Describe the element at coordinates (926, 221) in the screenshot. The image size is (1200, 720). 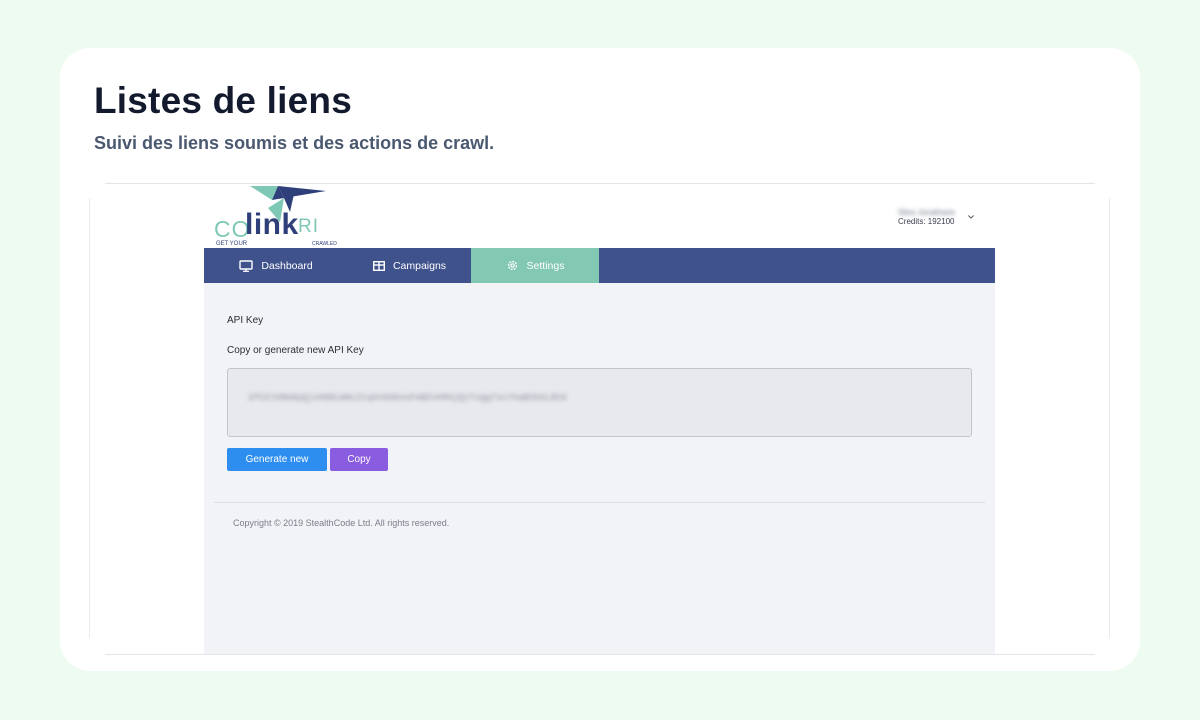
I see `credits-balance: Credits: 192100` at that location.